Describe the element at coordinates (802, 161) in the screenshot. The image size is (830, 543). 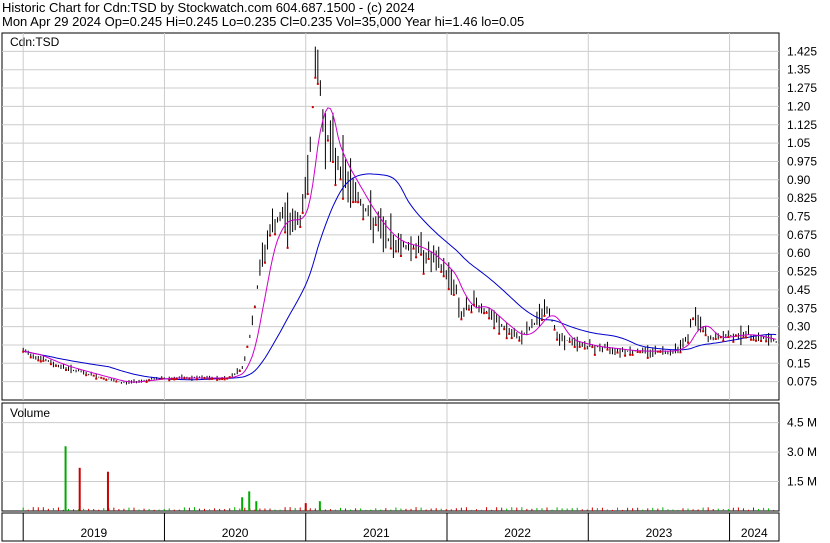
I see `price-tick-label: 0.975` at that location.